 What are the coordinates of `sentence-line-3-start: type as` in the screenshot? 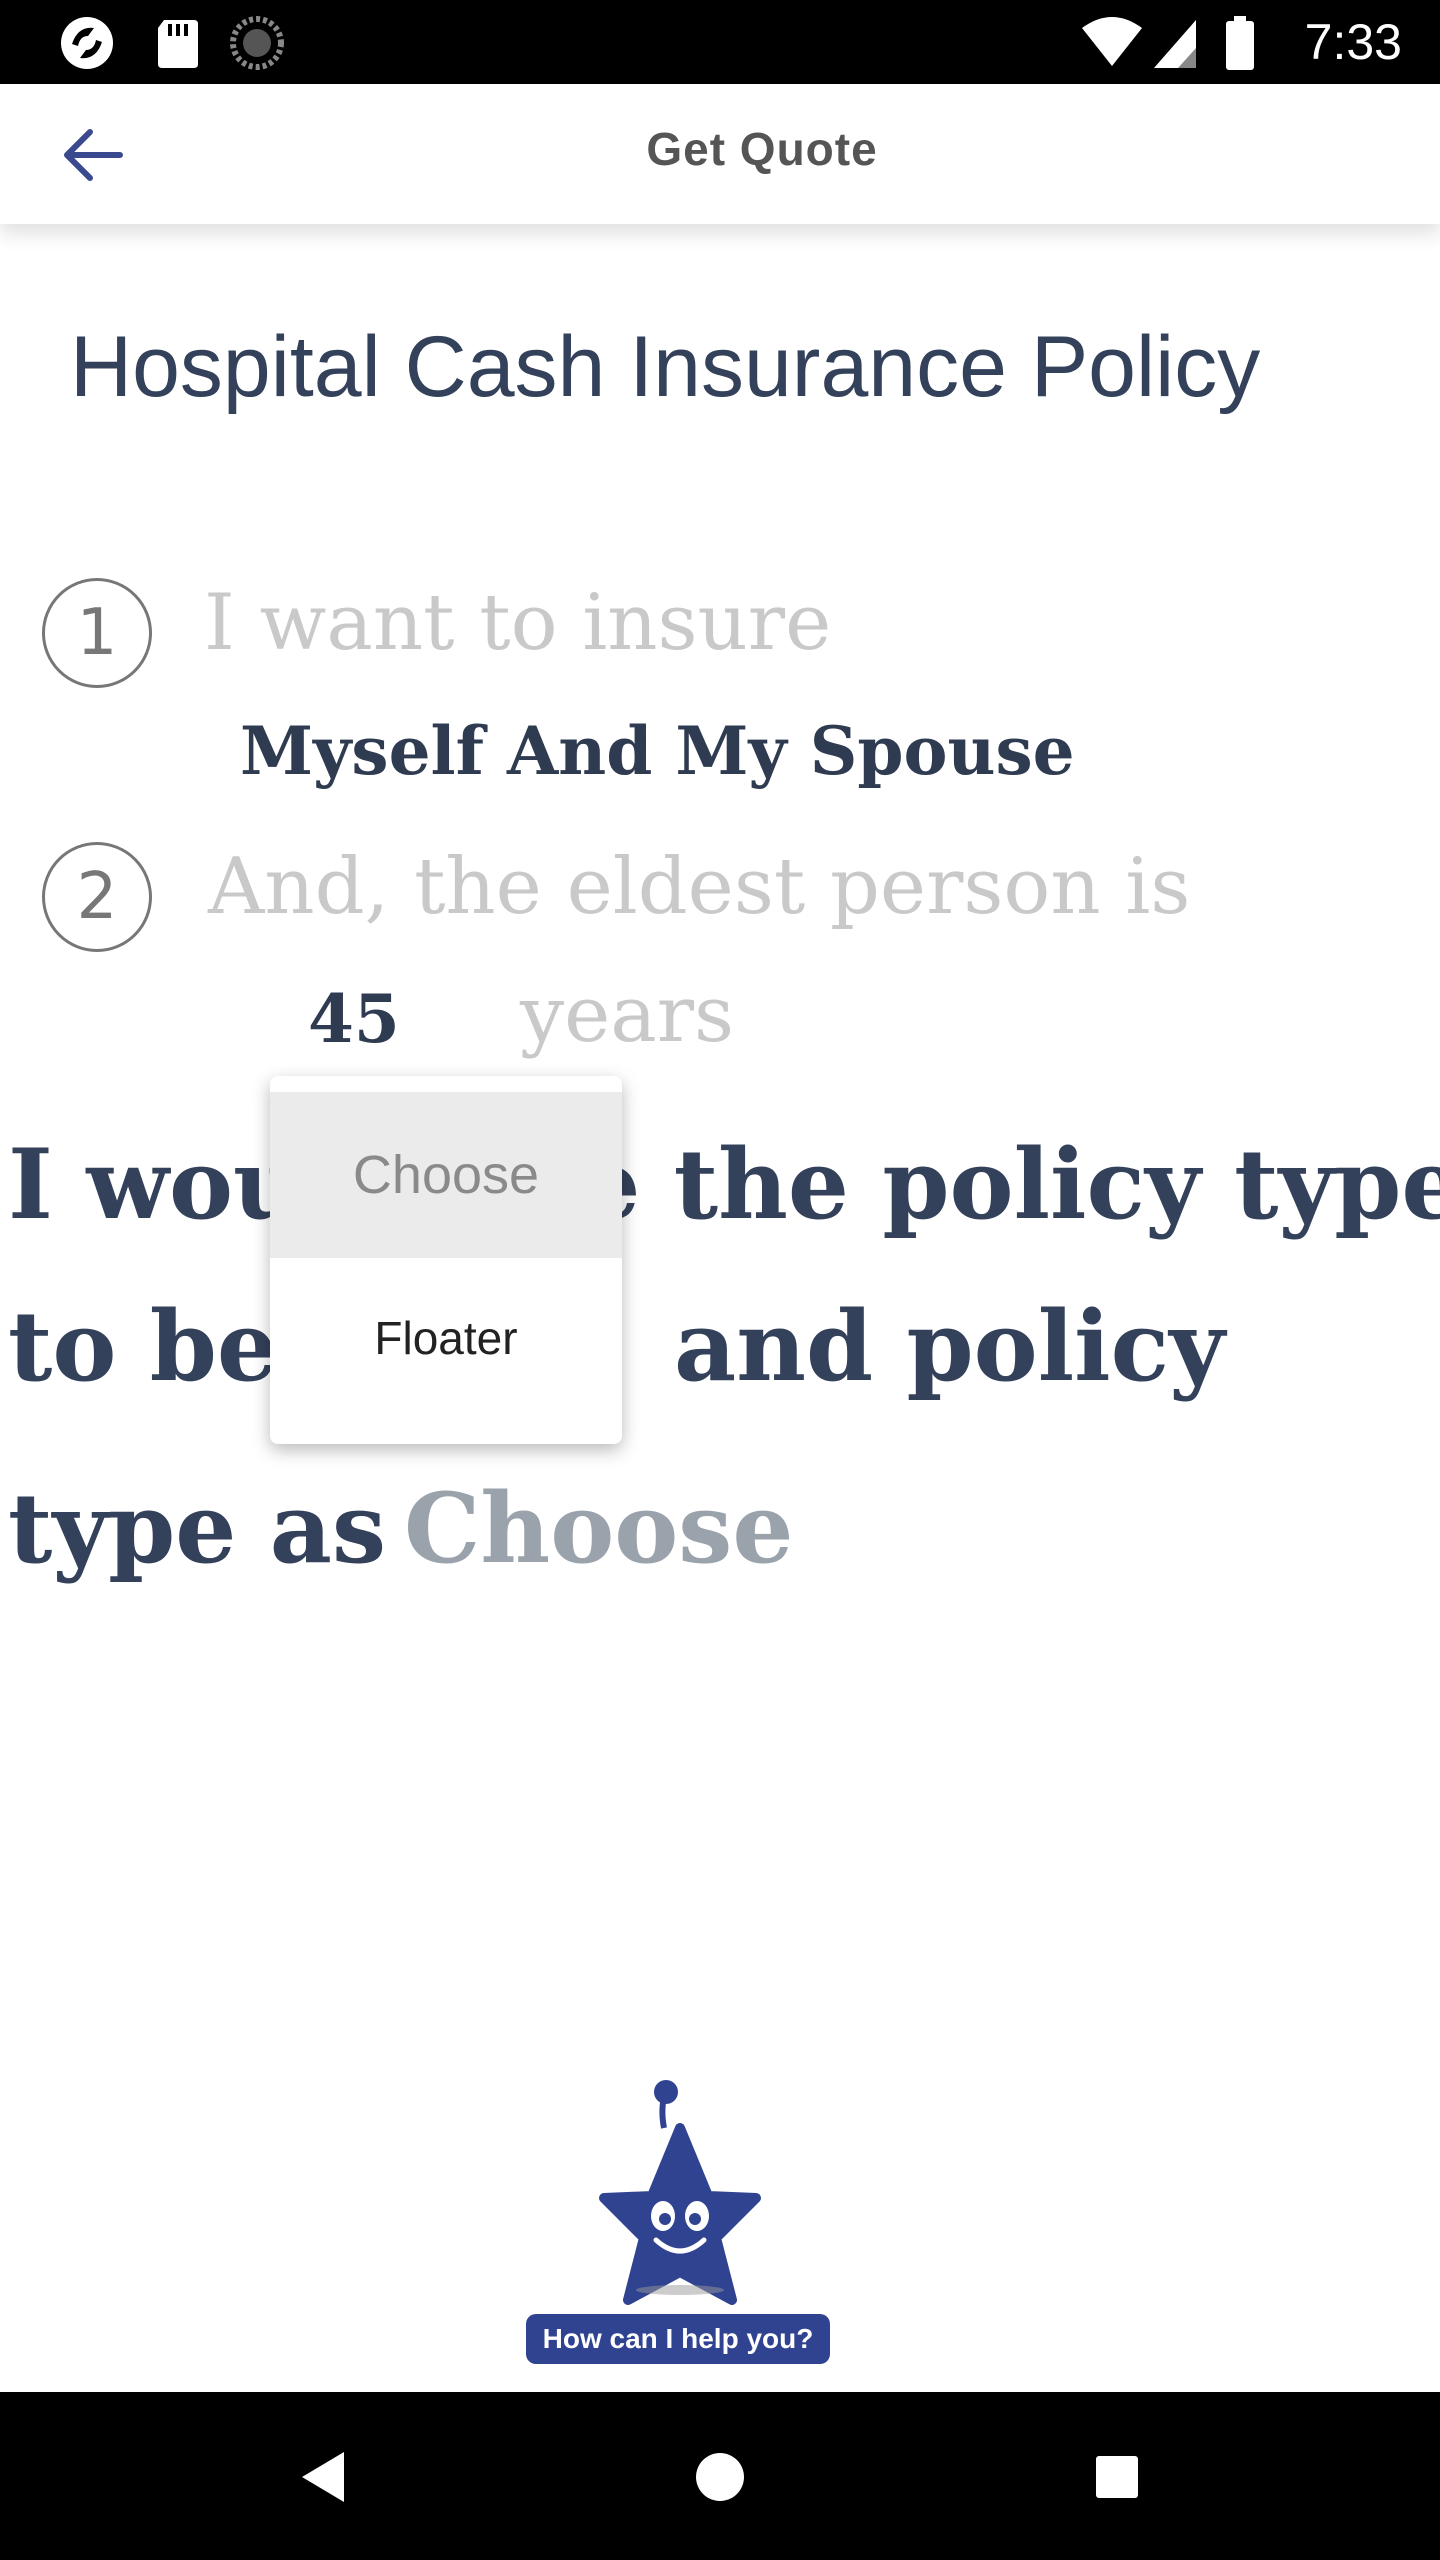 It's located at (197, 1528).